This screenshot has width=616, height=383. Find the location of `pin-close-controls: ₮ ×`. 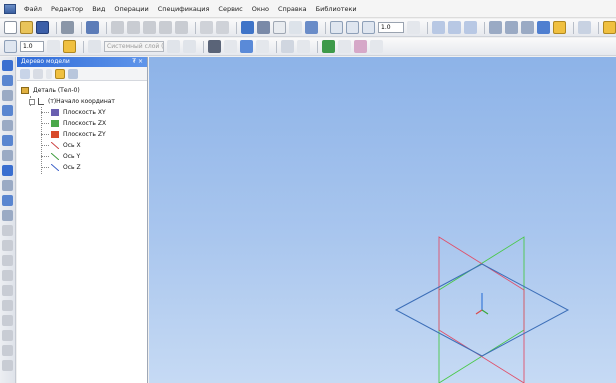

pin-close-controls: ₮ × is located at coordinates (137, 62).